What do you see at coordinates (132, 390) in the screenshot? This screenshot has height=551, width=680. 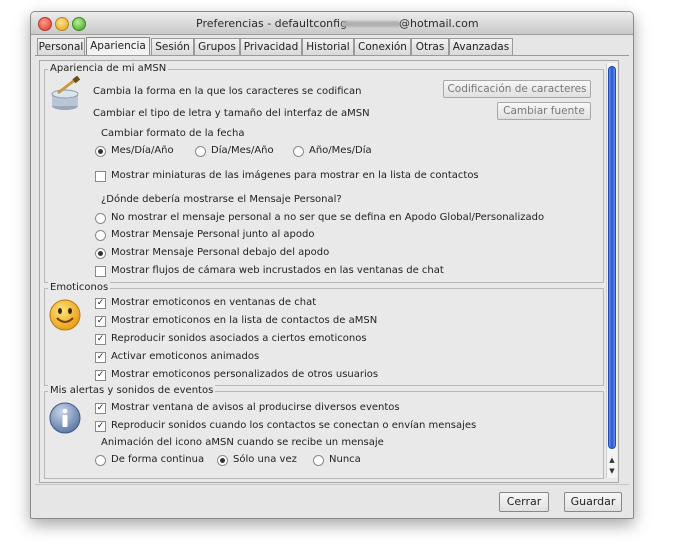 I see `group-alertas-legend: Mis alertas y sonidos de eventos` at bounding box center [132, 390].